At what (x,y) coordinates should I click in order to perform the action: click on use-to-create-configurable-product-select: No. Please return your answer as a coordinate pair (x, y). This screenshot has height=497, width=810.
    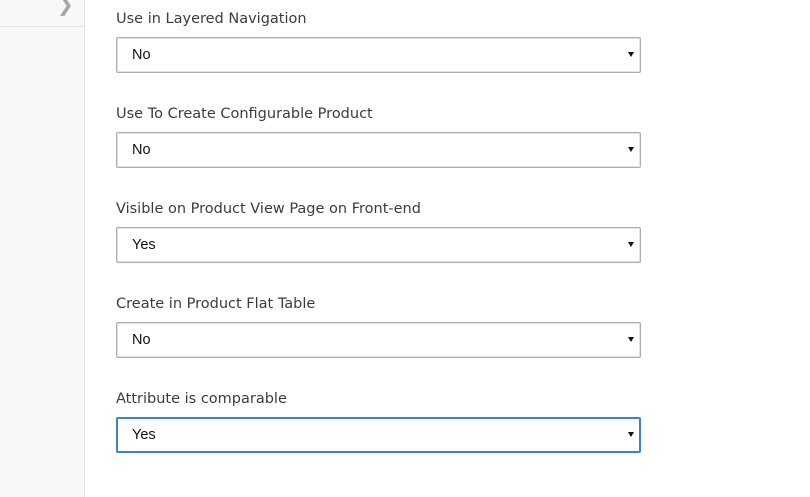
    Looking at the image, I should click on (378, 150).